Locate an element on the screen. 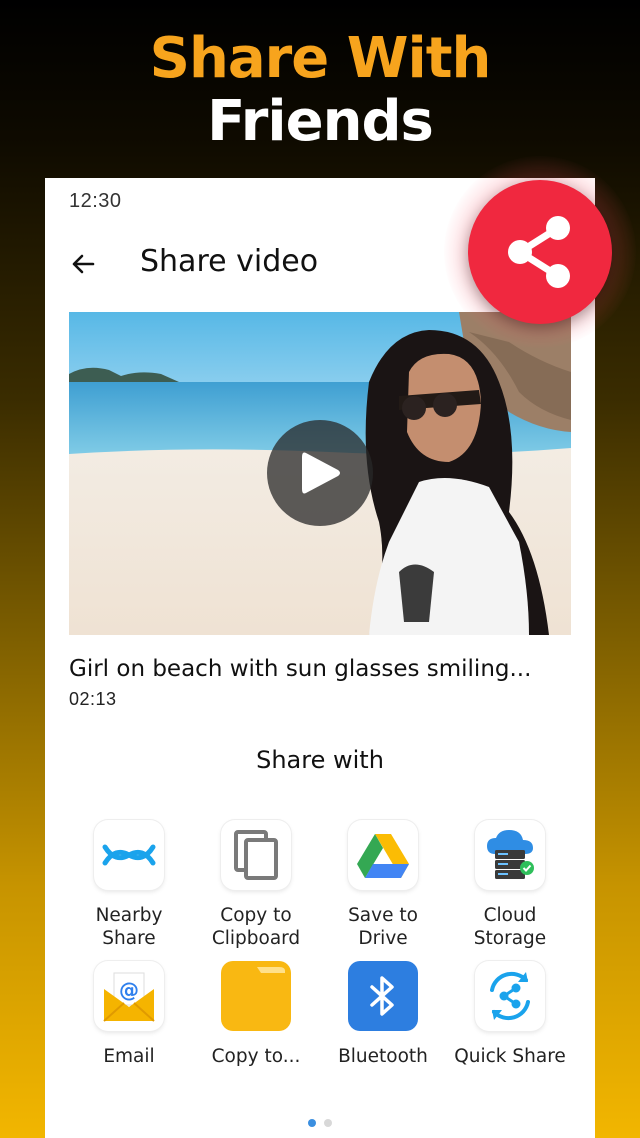  share-icon is located at coordinates (539, 252).